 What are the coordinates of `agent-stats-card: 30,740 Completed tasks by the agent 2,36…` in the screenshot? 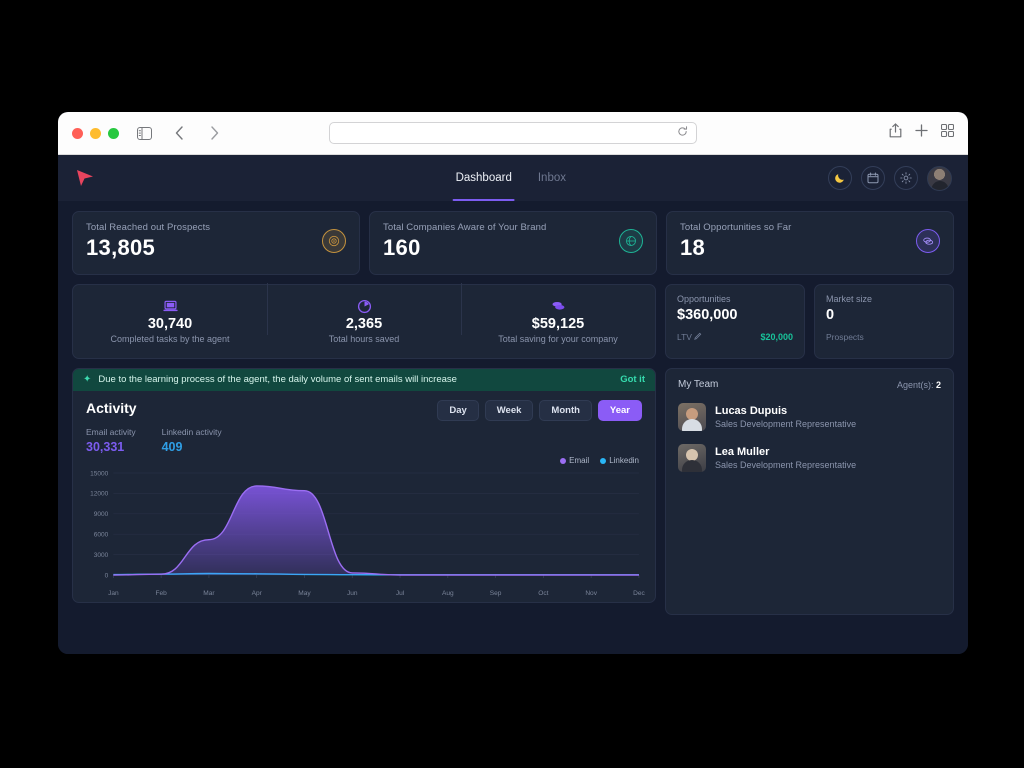 It's located at (364, 321).